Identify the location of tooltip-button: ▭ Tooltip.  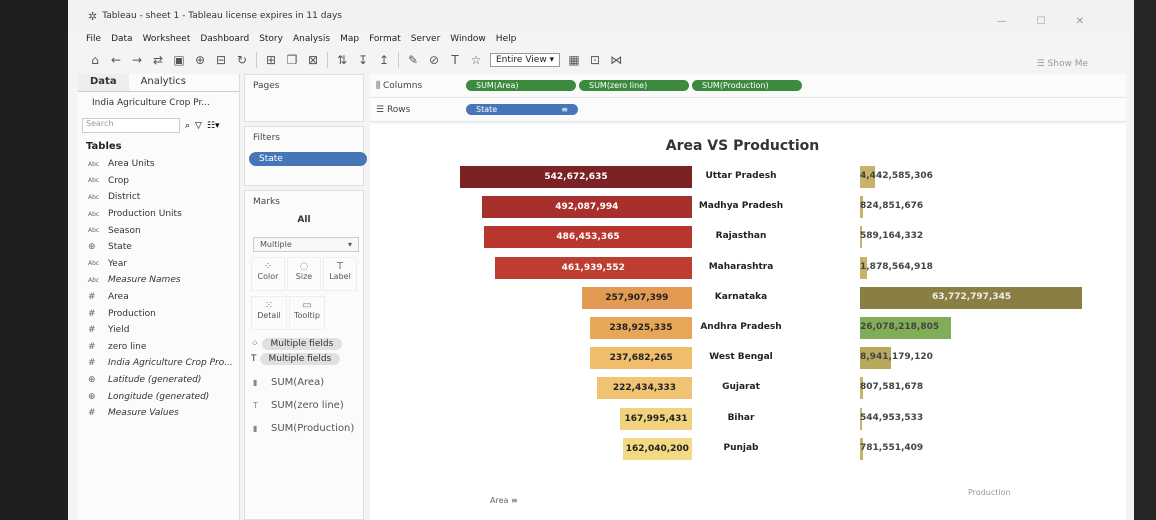
(307, 313).